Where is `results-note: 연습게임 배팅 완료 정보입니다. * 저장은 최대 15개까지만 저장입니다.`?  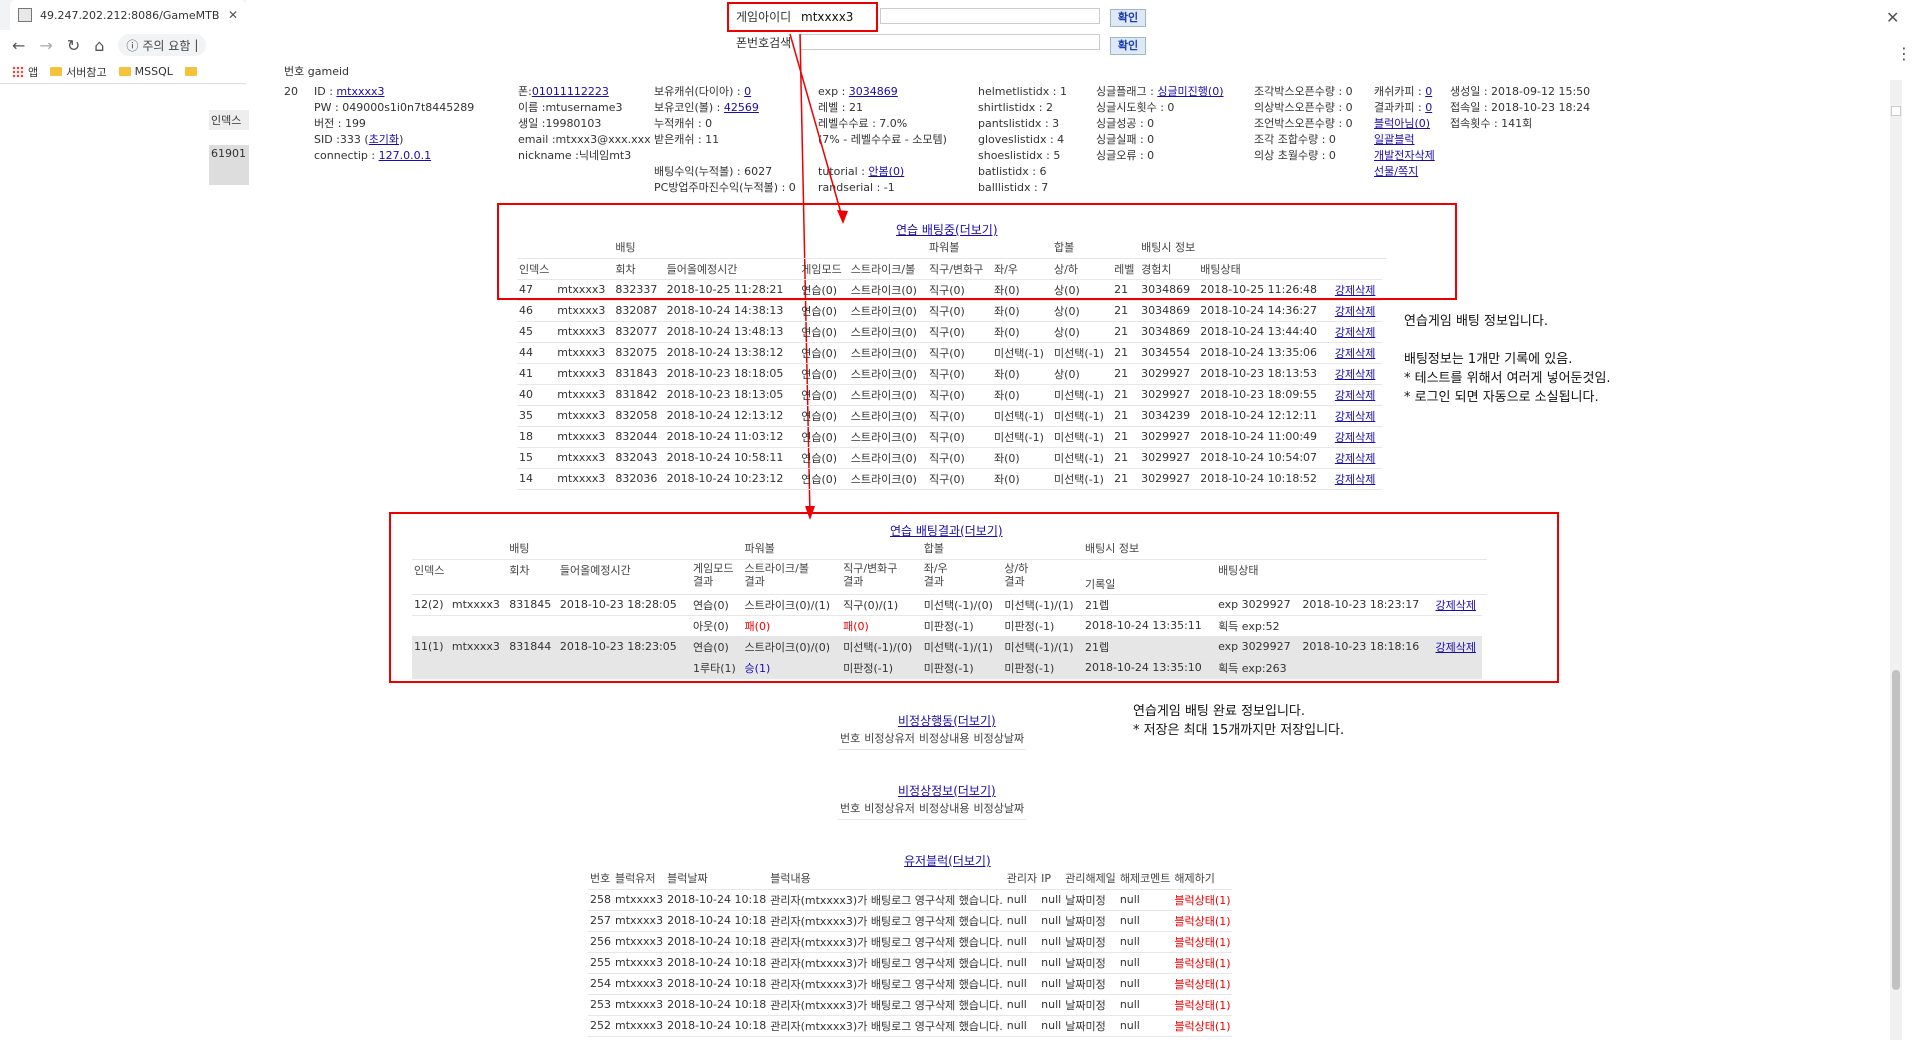
results-note: 연습게임 배팅 완료 정보입니다. * 저장은 최대 15개까지만 저장입니다. is located at coordinates (1239, 721).